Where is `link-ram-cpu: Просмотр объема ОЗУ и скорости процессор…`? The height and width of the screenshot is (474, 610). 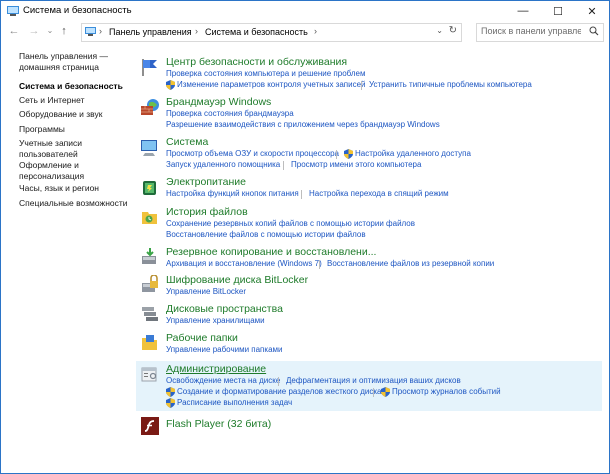
link-ram-cpu: Просмотр объема ОЗУ и скорости процессор… is located at coordinates (252, 154).